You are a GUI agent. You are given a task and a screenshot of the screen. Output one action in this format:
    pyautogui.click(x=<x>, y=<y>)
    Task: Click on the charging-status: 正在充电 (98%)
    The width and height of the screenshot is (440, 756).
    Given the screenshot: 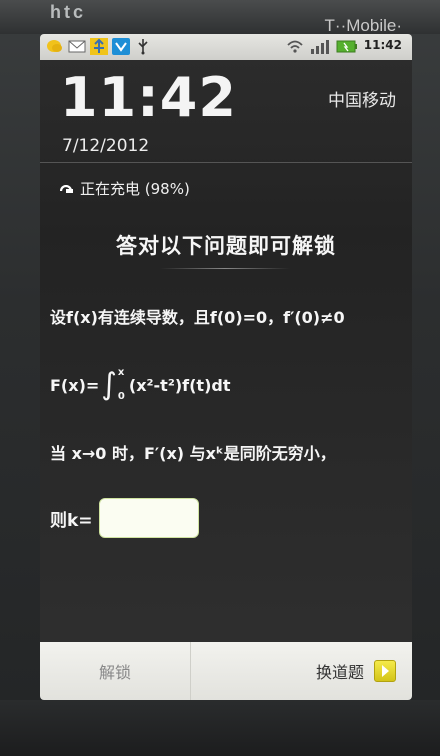 What is the action you would take?
    pyautogui.click(x=124, y=188)
    